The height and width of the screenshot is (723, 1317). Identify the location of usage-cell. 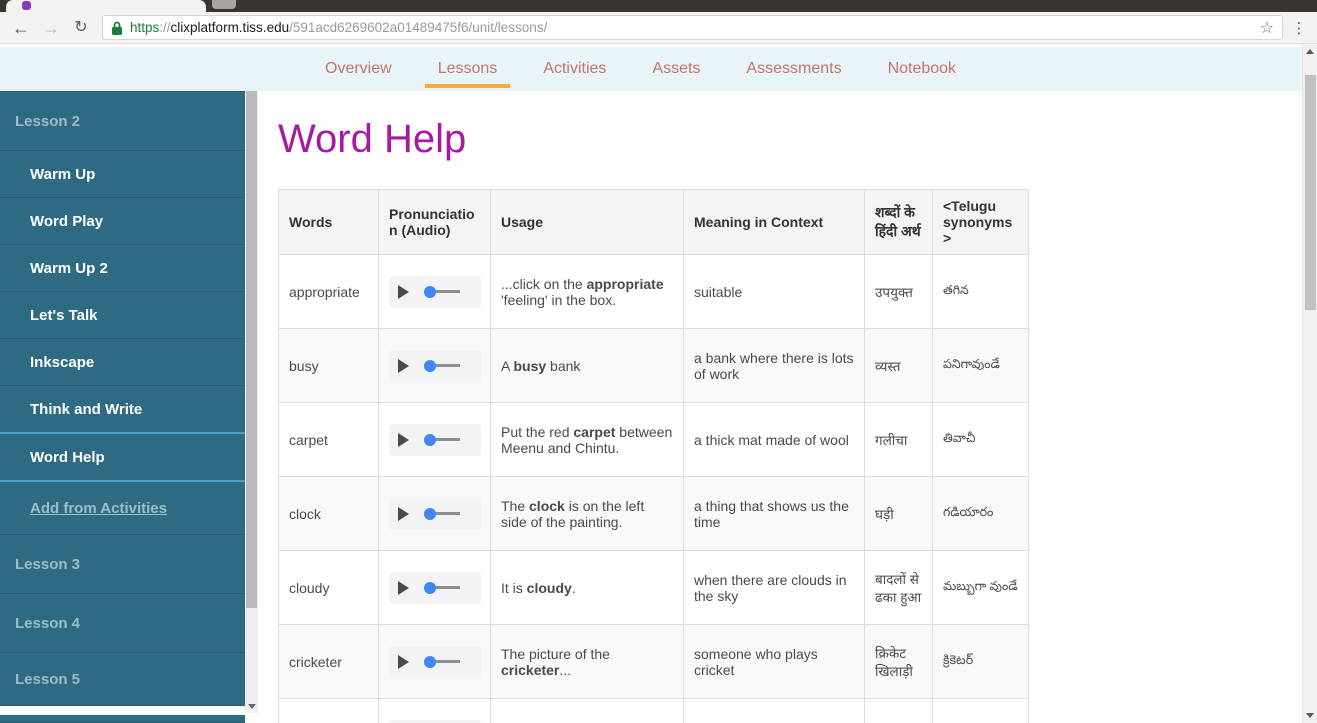
(587, 710).